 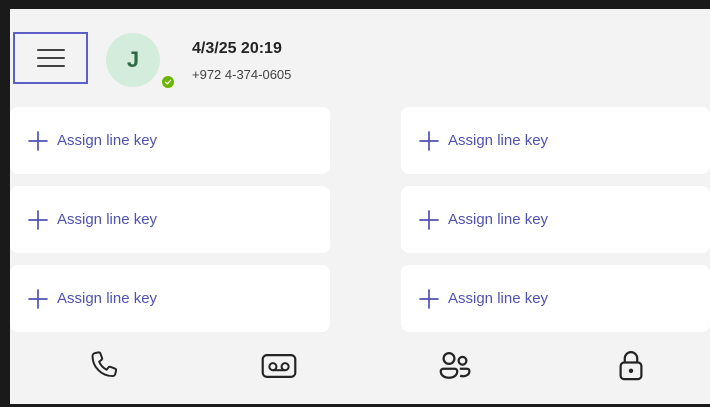 I want to click on people-icon, so click(x=455, y=365).